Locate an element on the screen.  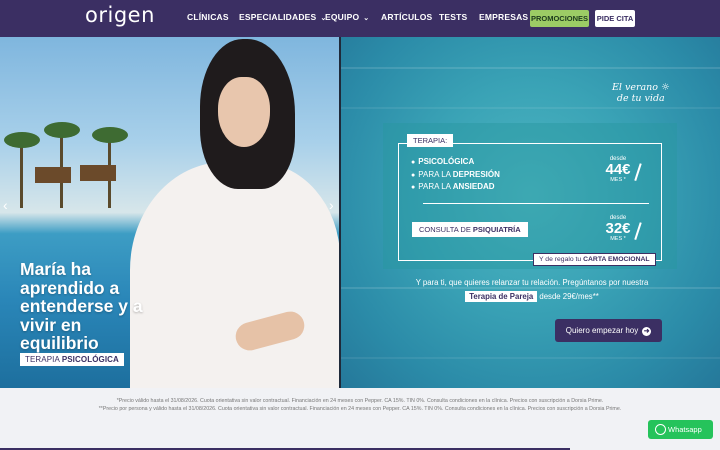
list-item: ● PSICOLÓGICA is located at coordinates (455, 162).